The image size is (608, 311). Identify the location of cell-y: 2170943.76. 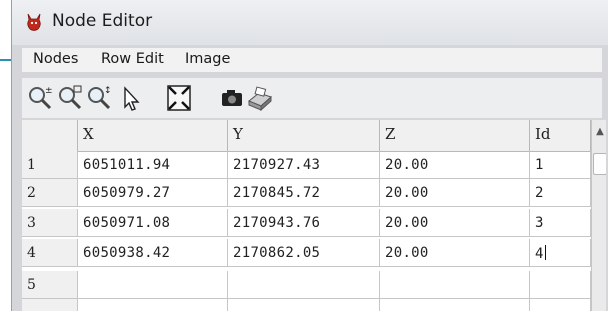
(304, 222).